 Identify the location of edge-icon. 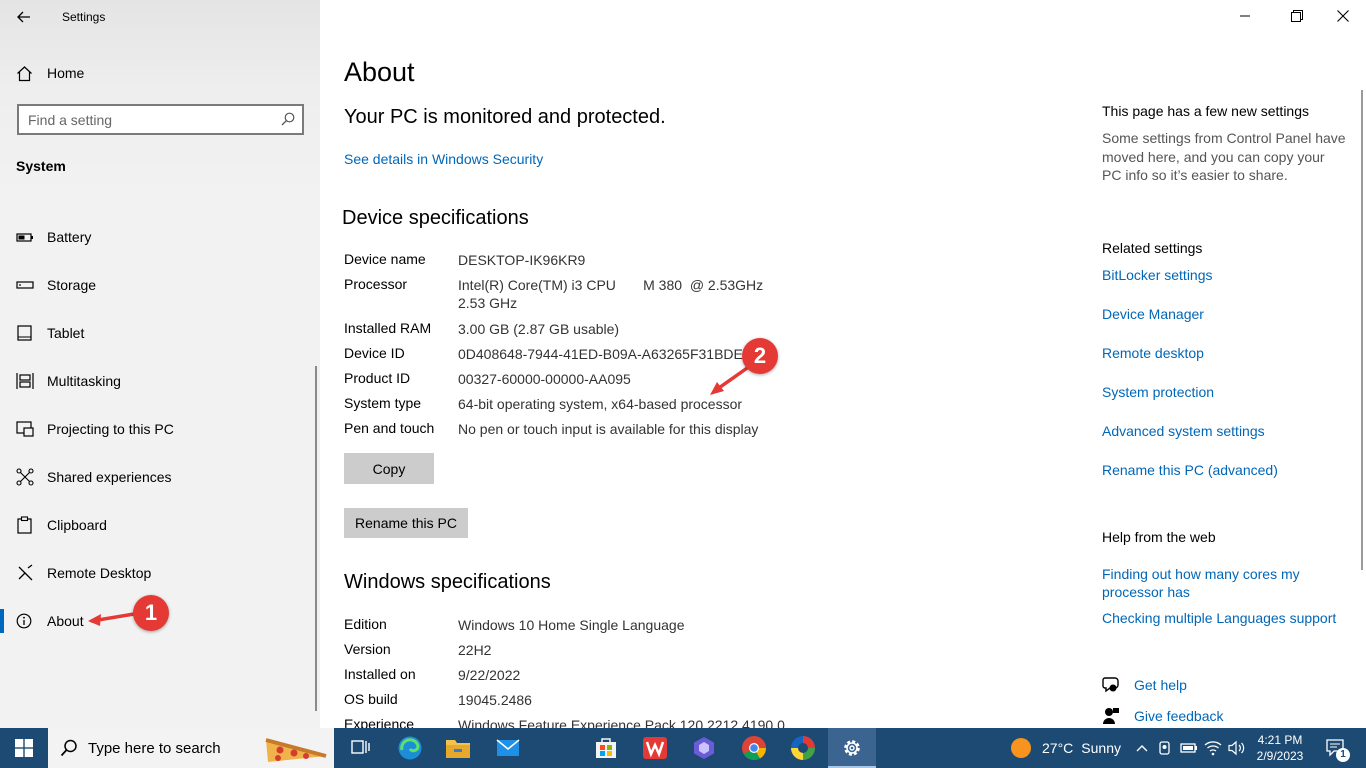
(410, 748).